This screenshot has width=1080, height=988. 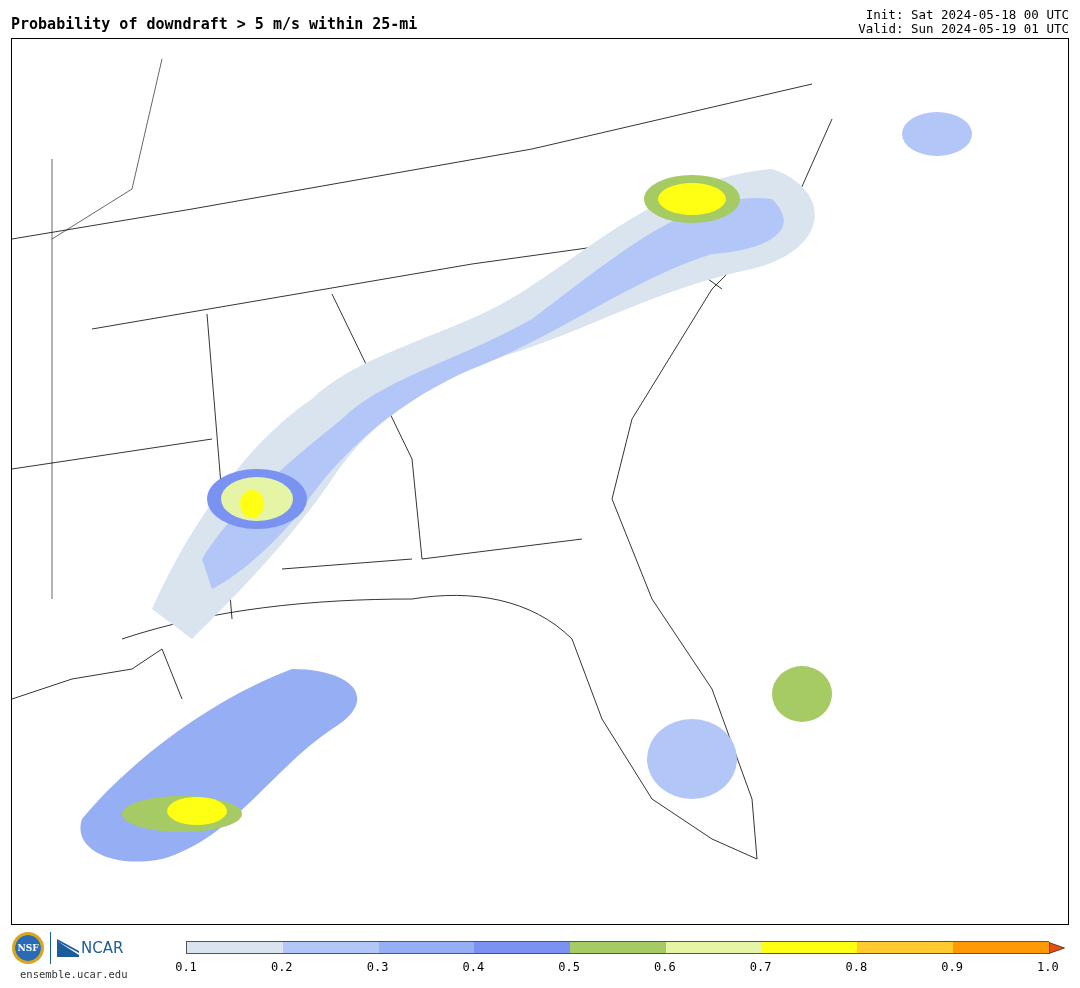 What do you see at coordinates (186, 967) in the screenshot?
I see `colorbar-tick-label: 0.1` at bounding box center [186, 967].